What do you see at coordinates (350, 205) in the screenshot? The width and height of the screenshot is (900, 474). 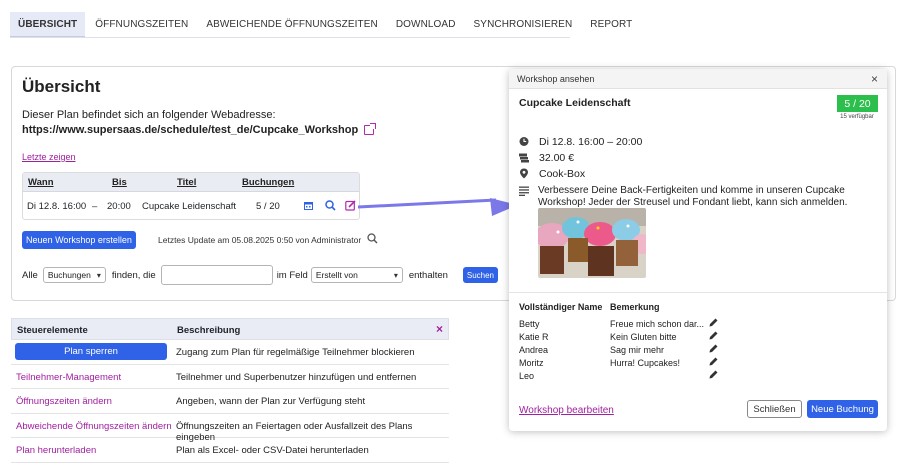 I see `edit-icon` at bounding box center [350, 205].